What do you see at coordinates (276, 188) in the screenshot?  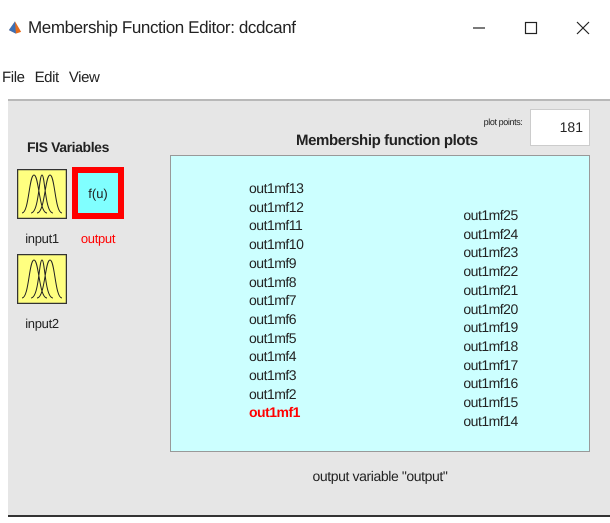 I see `mf-label: out1mf13` at bounding box center [276, 188].